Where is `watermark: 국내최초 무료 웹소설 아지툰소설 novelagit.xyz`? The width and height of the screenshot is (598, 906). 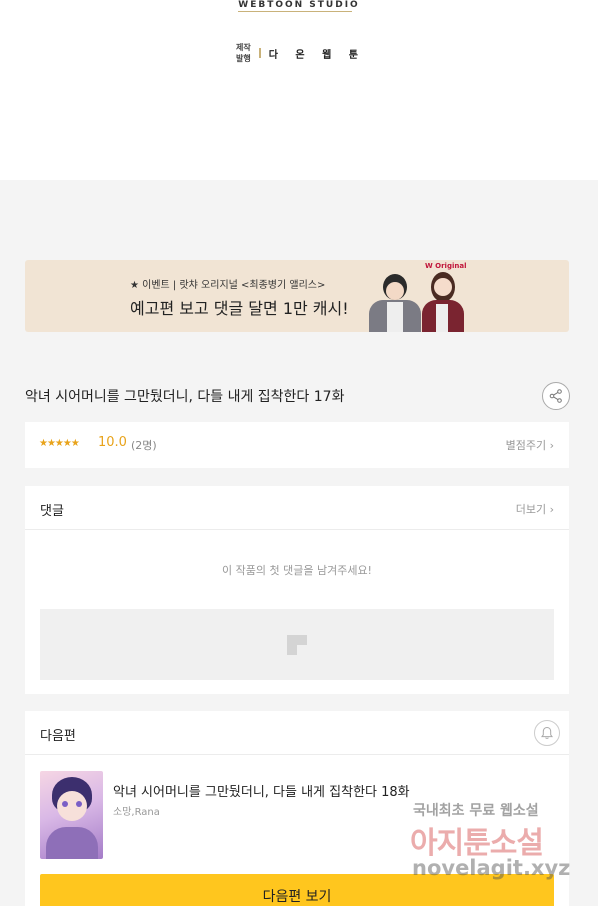
watermark: 국내최초 무료 웹소설 아지툰소설 novelagit.xyz is located at coordinates (500, 844).